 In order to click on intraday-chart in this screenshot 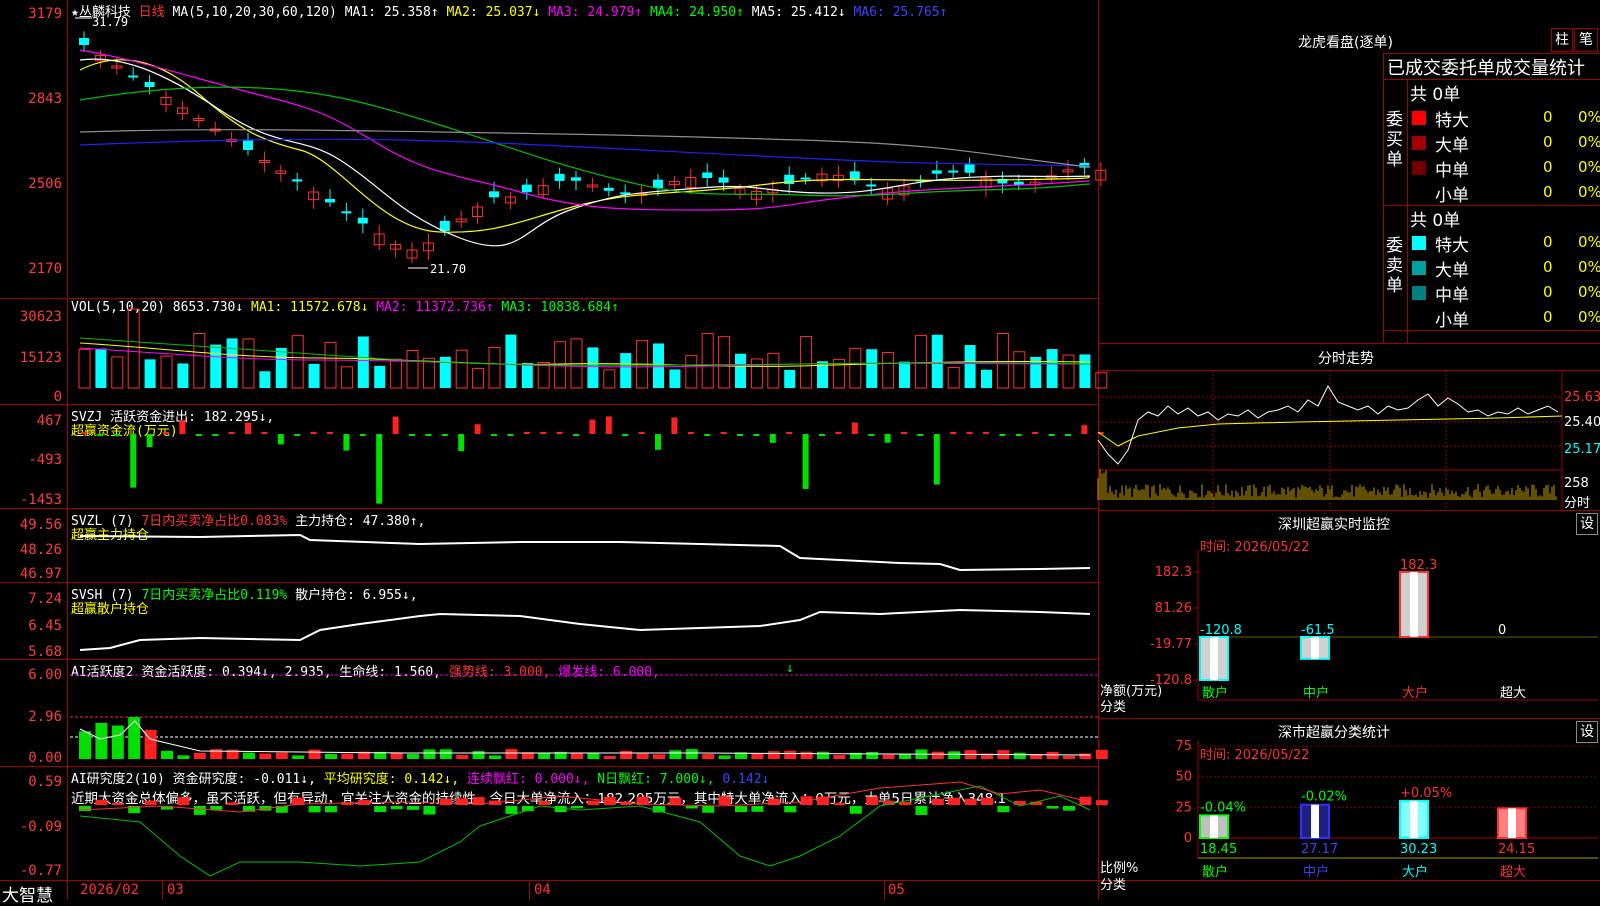, I will do `click(1347, 440)`.